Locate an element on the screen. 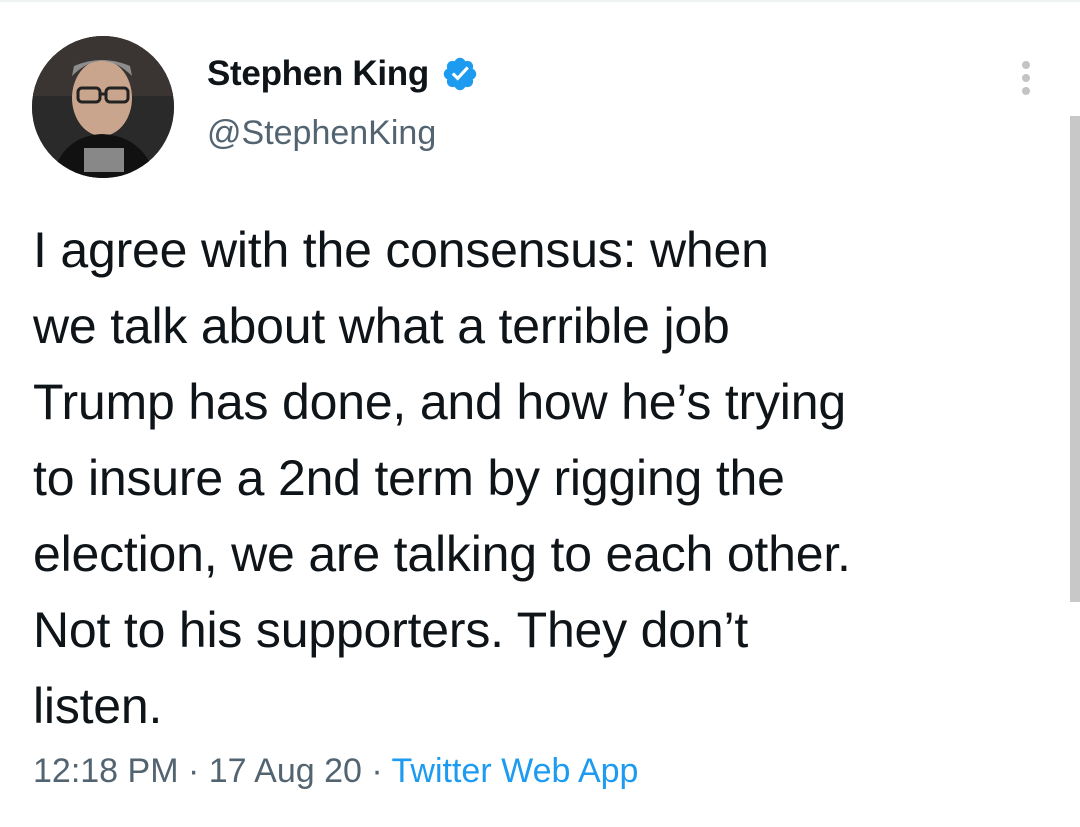  avatar-image is located at coordinates (103, 107).